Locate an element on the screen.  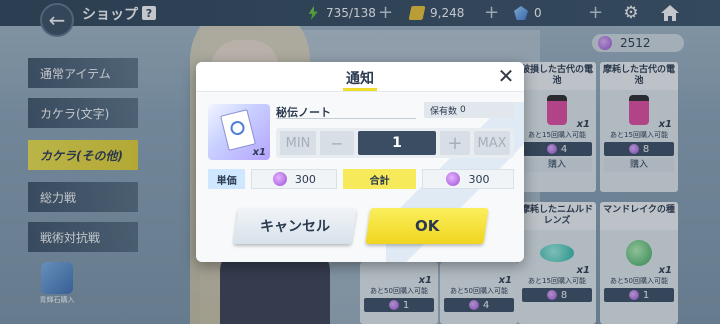
owned-value: 0 is located at coordinates (463, 110).